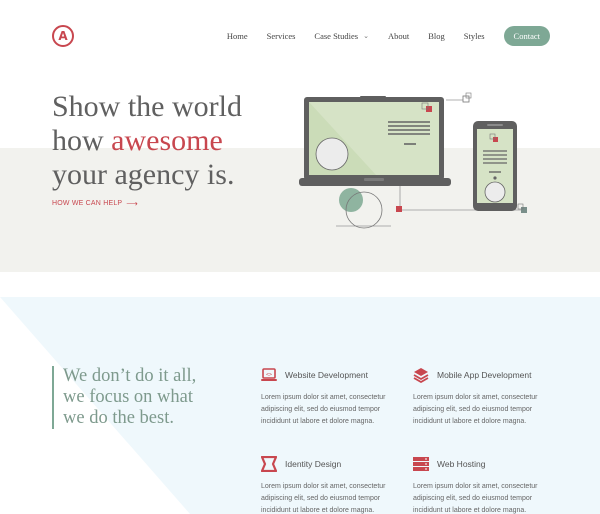 The image size is (600, 514). Describe the element at coordinates (484, 375) in the screenshot. I see `service-title: Mobile App Development` at that location.